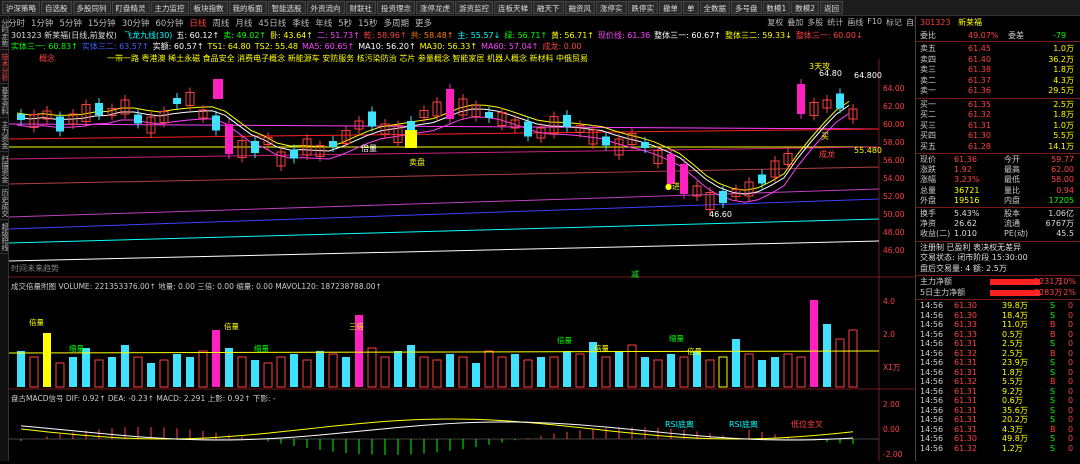 This screenshot has width=1080, height=464. I want to click on stat-value: 17205, so click(1061, 200).